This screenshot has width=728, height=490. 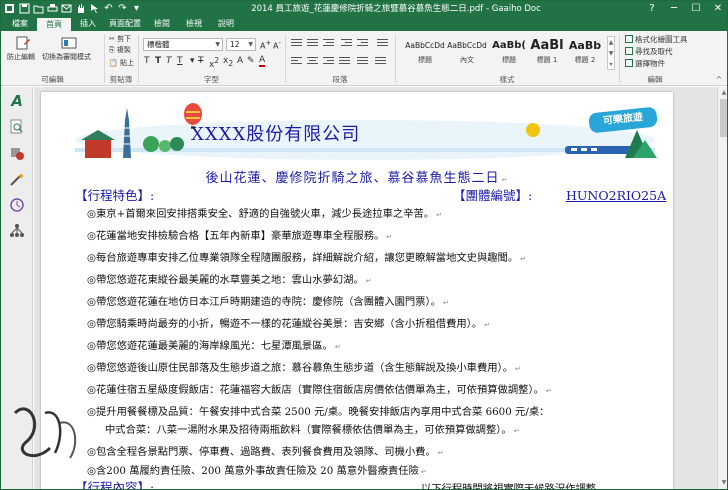 What do you see at coordinates (296, 62) in the screenshot?
I see `align-left-icon` at bounding box center [296, 62].